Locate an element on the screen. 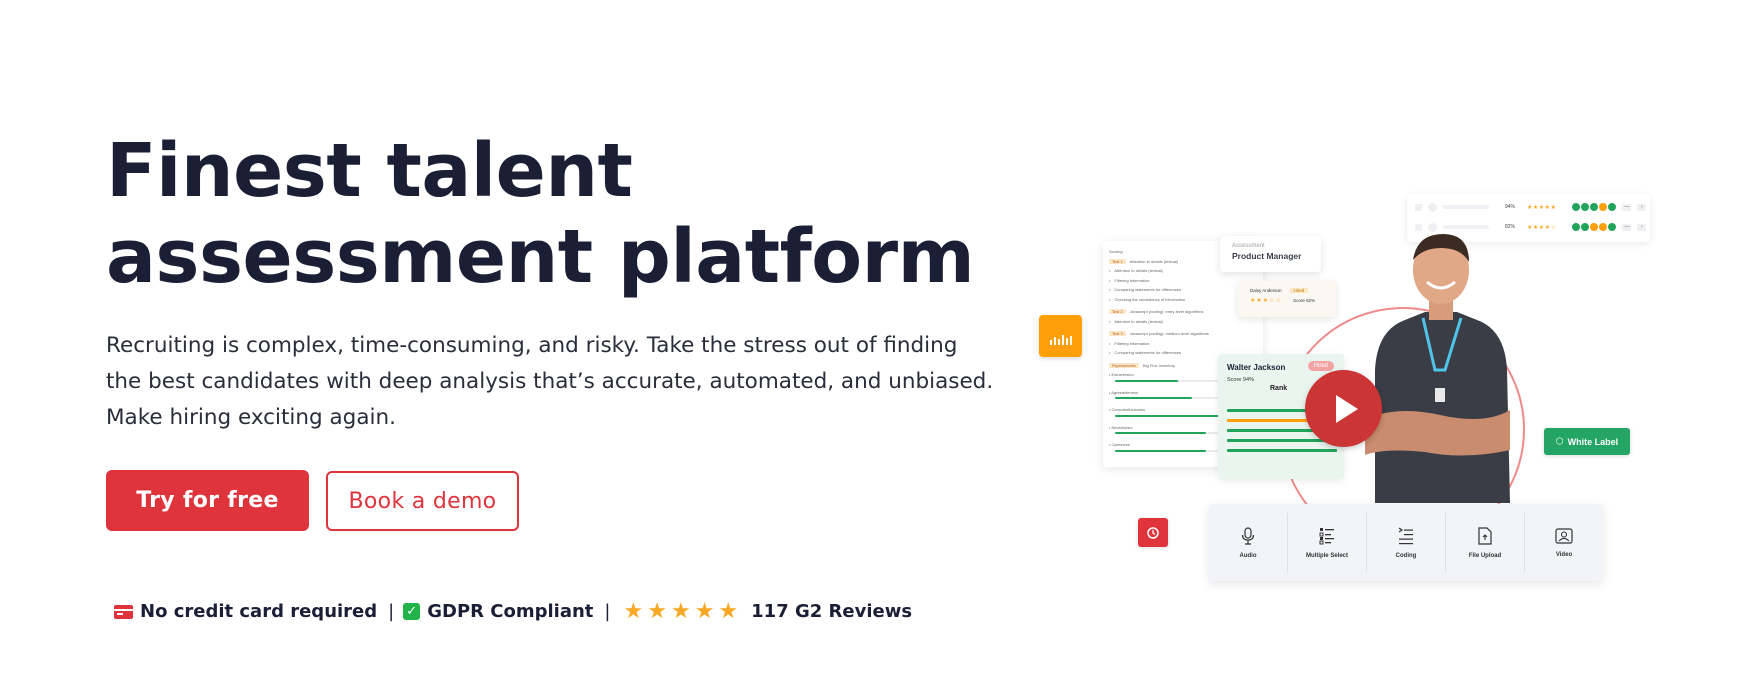  type-label: Audio is located at coordinates (1248, 555).